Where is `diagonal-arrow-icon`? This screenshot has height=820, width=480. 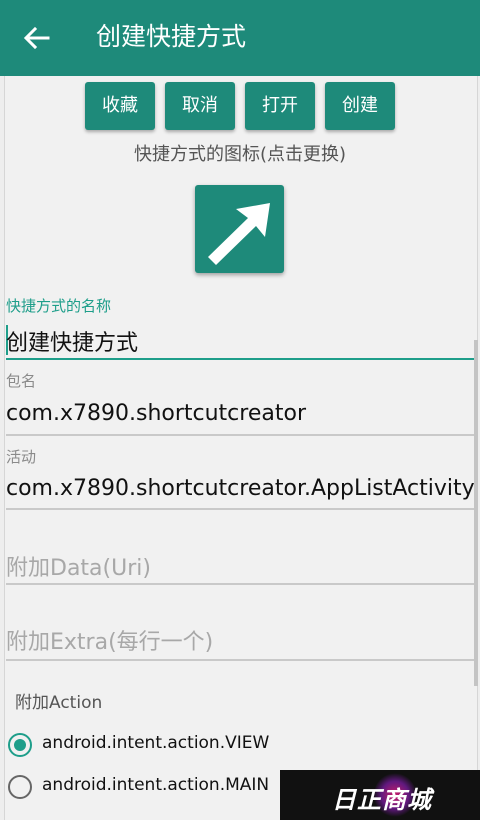 diagonal-arrow-icon is located at coordinates (239, 234).